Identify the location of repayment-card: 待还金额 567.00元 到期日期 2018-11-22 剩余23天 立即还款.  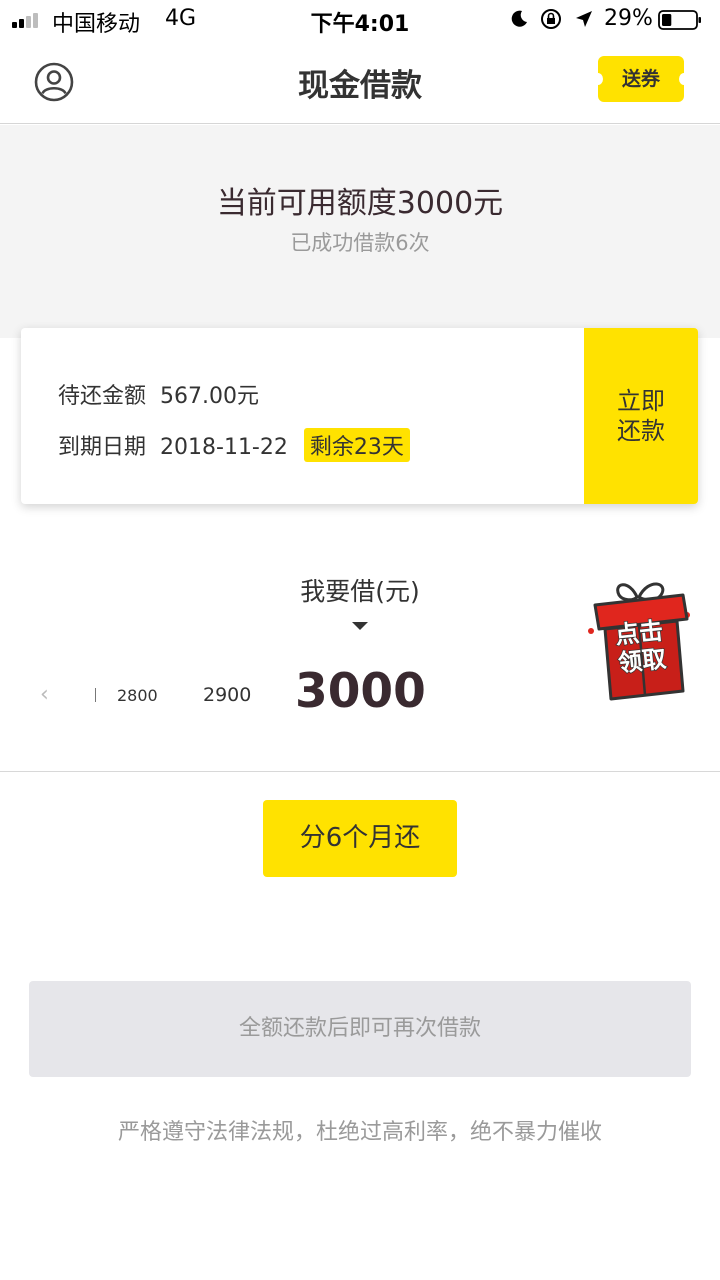
(359, 416).